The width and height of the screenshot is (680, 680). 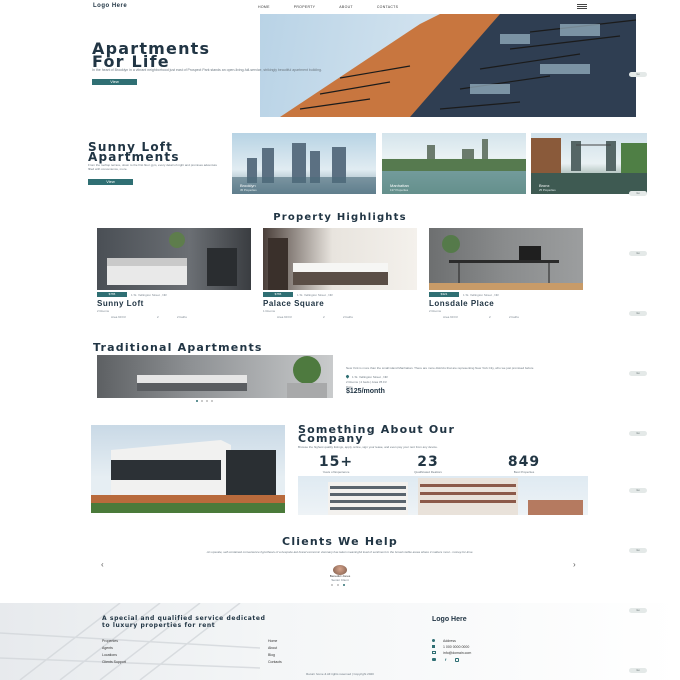 What do you see at coordinates (304, 163) in the screenshot?
I see `city-card-brooklyn: Brooklyn 45 Properties` at bounding box center [304, 163].